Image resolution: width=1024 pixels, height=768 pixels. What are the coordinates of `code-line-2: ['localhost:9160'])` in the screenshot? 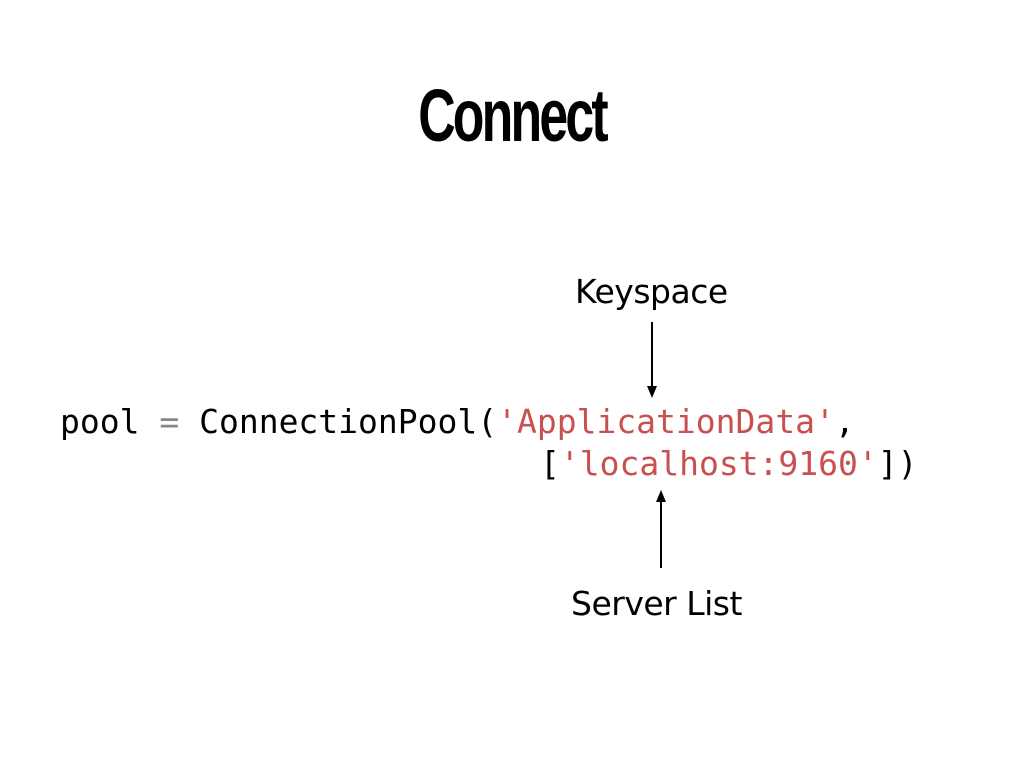 It's located at (729, 464).